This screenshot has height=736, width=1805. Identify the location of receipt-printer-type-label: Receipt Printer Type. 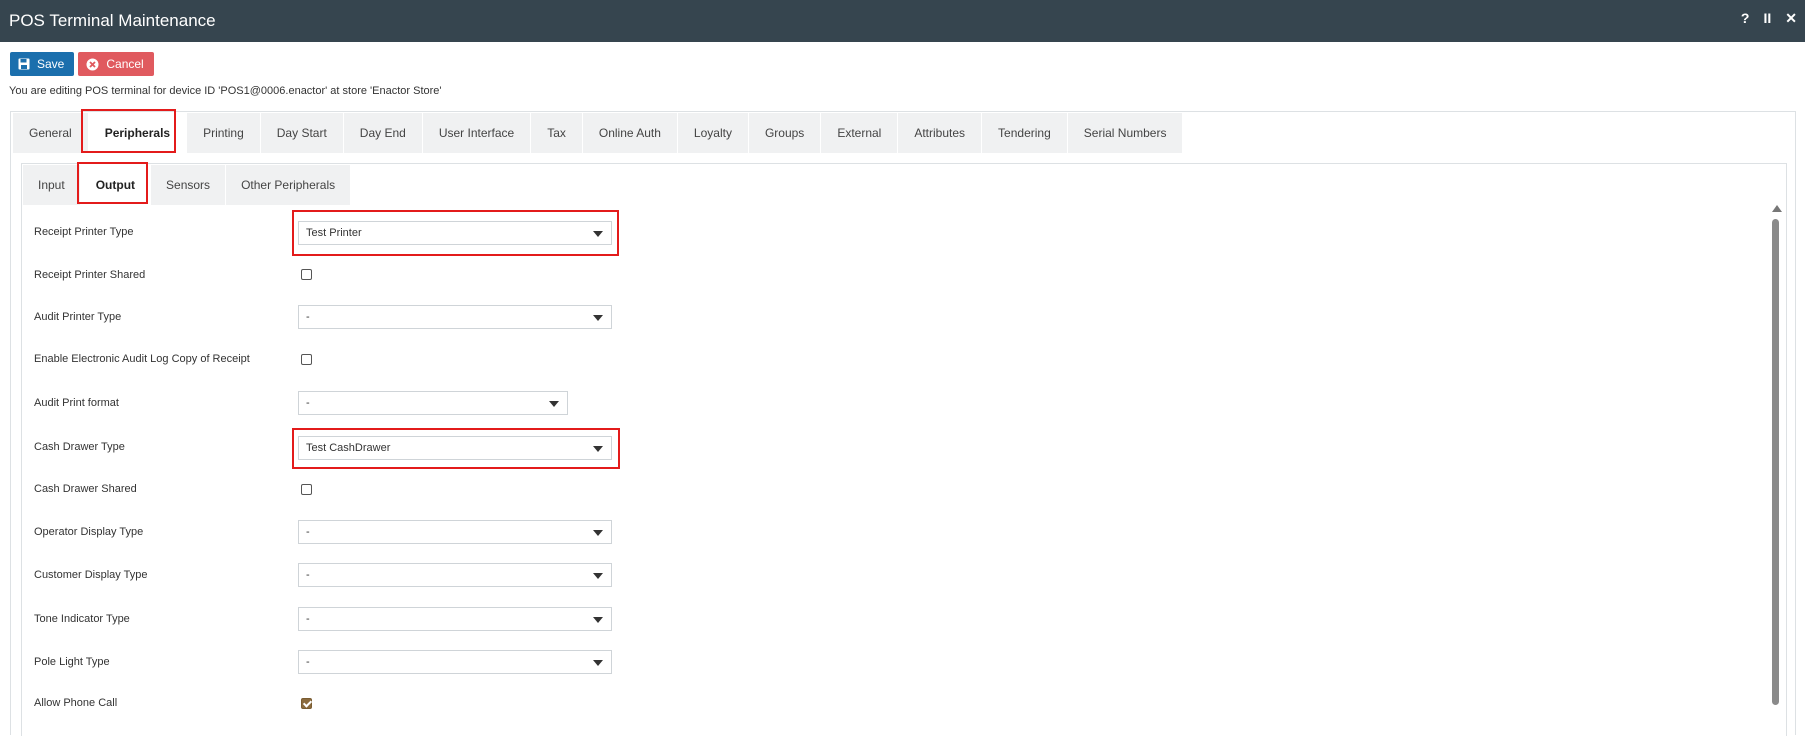
(84, 232).